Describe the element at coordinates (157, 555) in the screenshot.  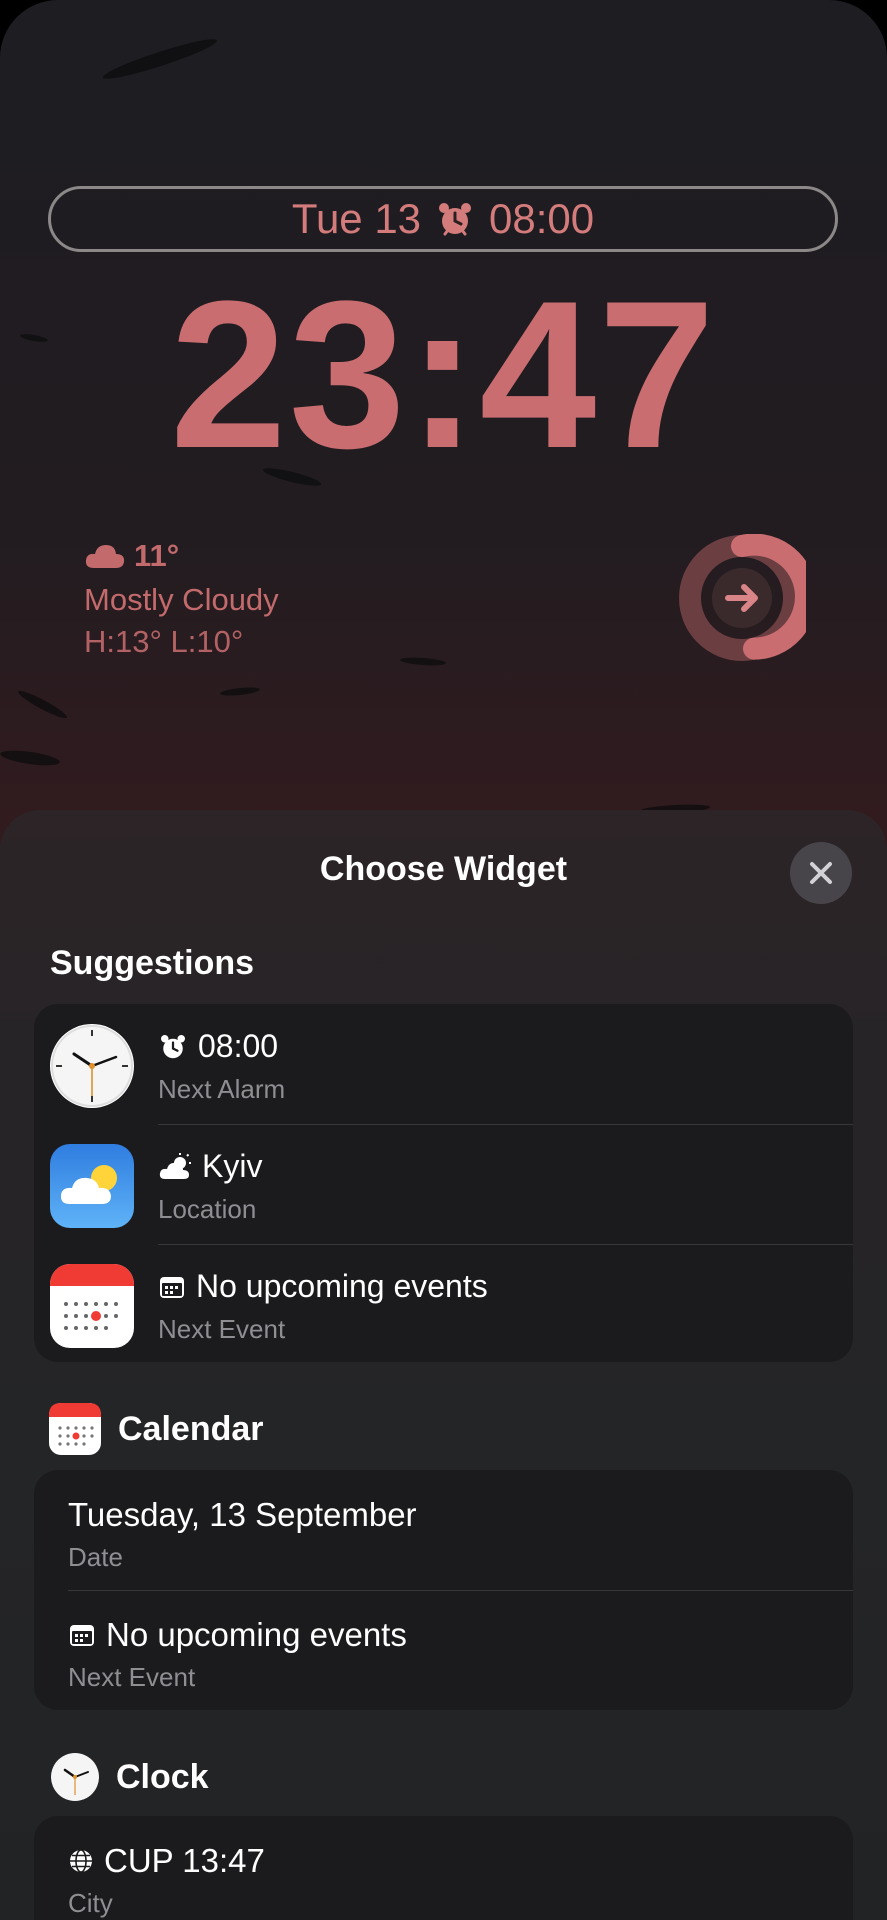
I see `weather-temp: 11°` at that location.